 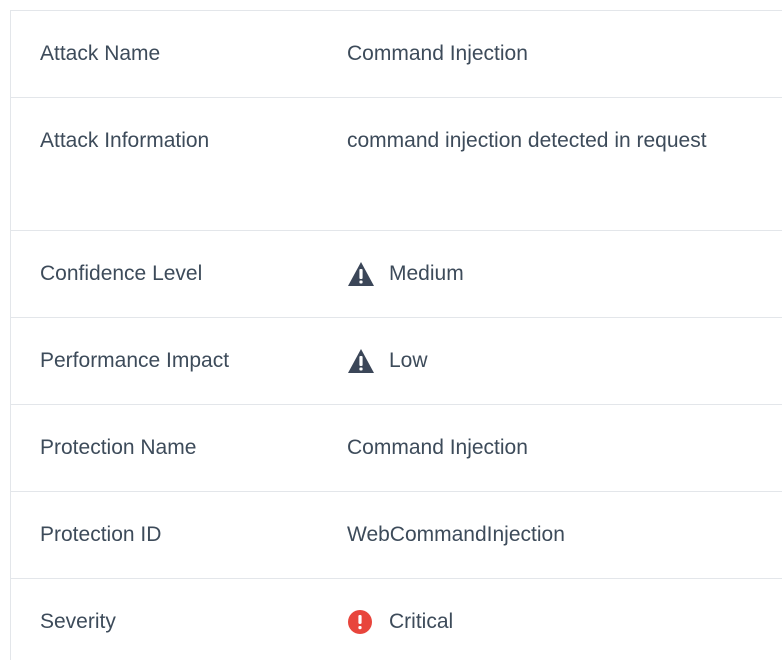 I want to click on row-value: command injection detected in request, so click(x=527, y=140).